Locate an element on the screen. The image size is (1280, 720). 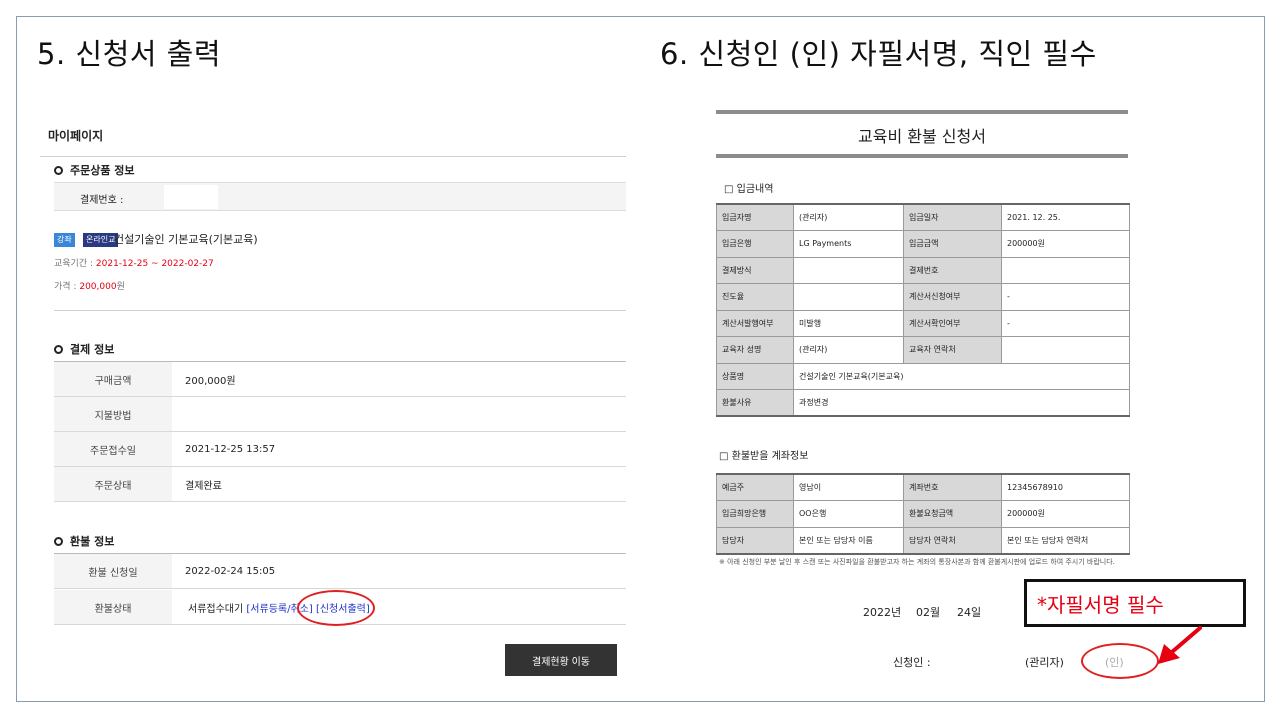
education-period: 교육기간 : 2021-12-25 ~ 2022-02-27 is located at coordinates (134, 262).